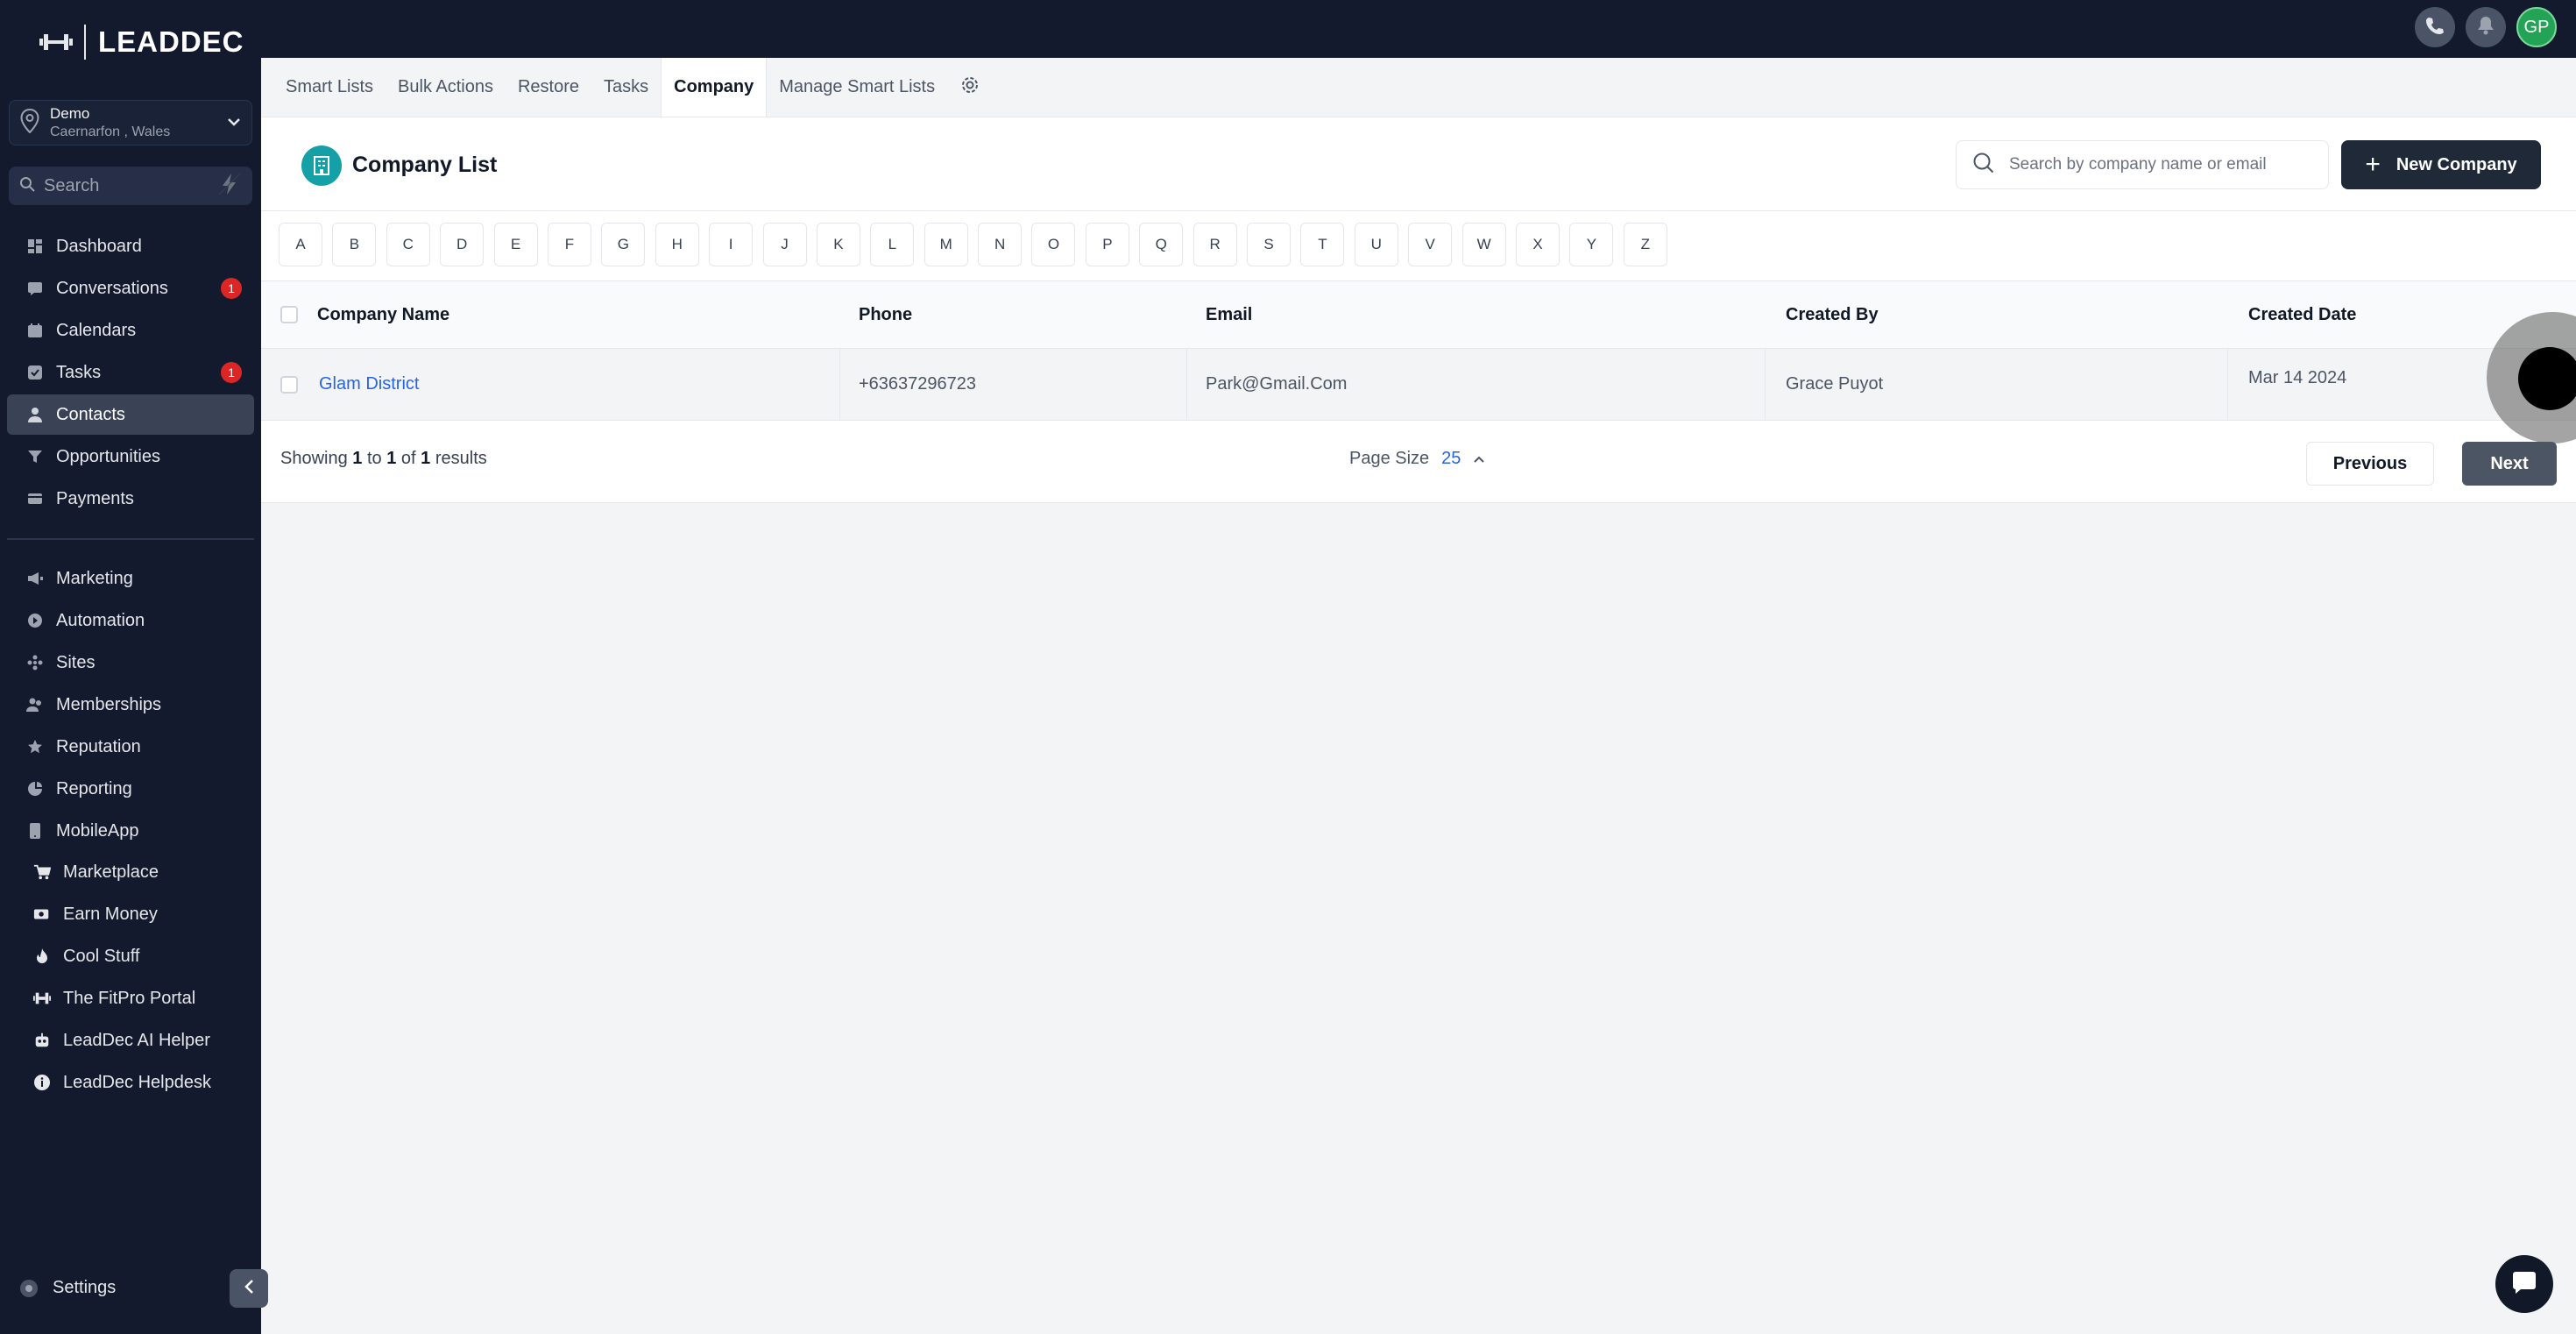 This screenshot has width=2576, height=1334. What do you see at coordinates (130, 1040) in the screenshot?
I see `sidebar-item-ai-helper: LeadDec AI Helper` at bounding box center [130, 1040].